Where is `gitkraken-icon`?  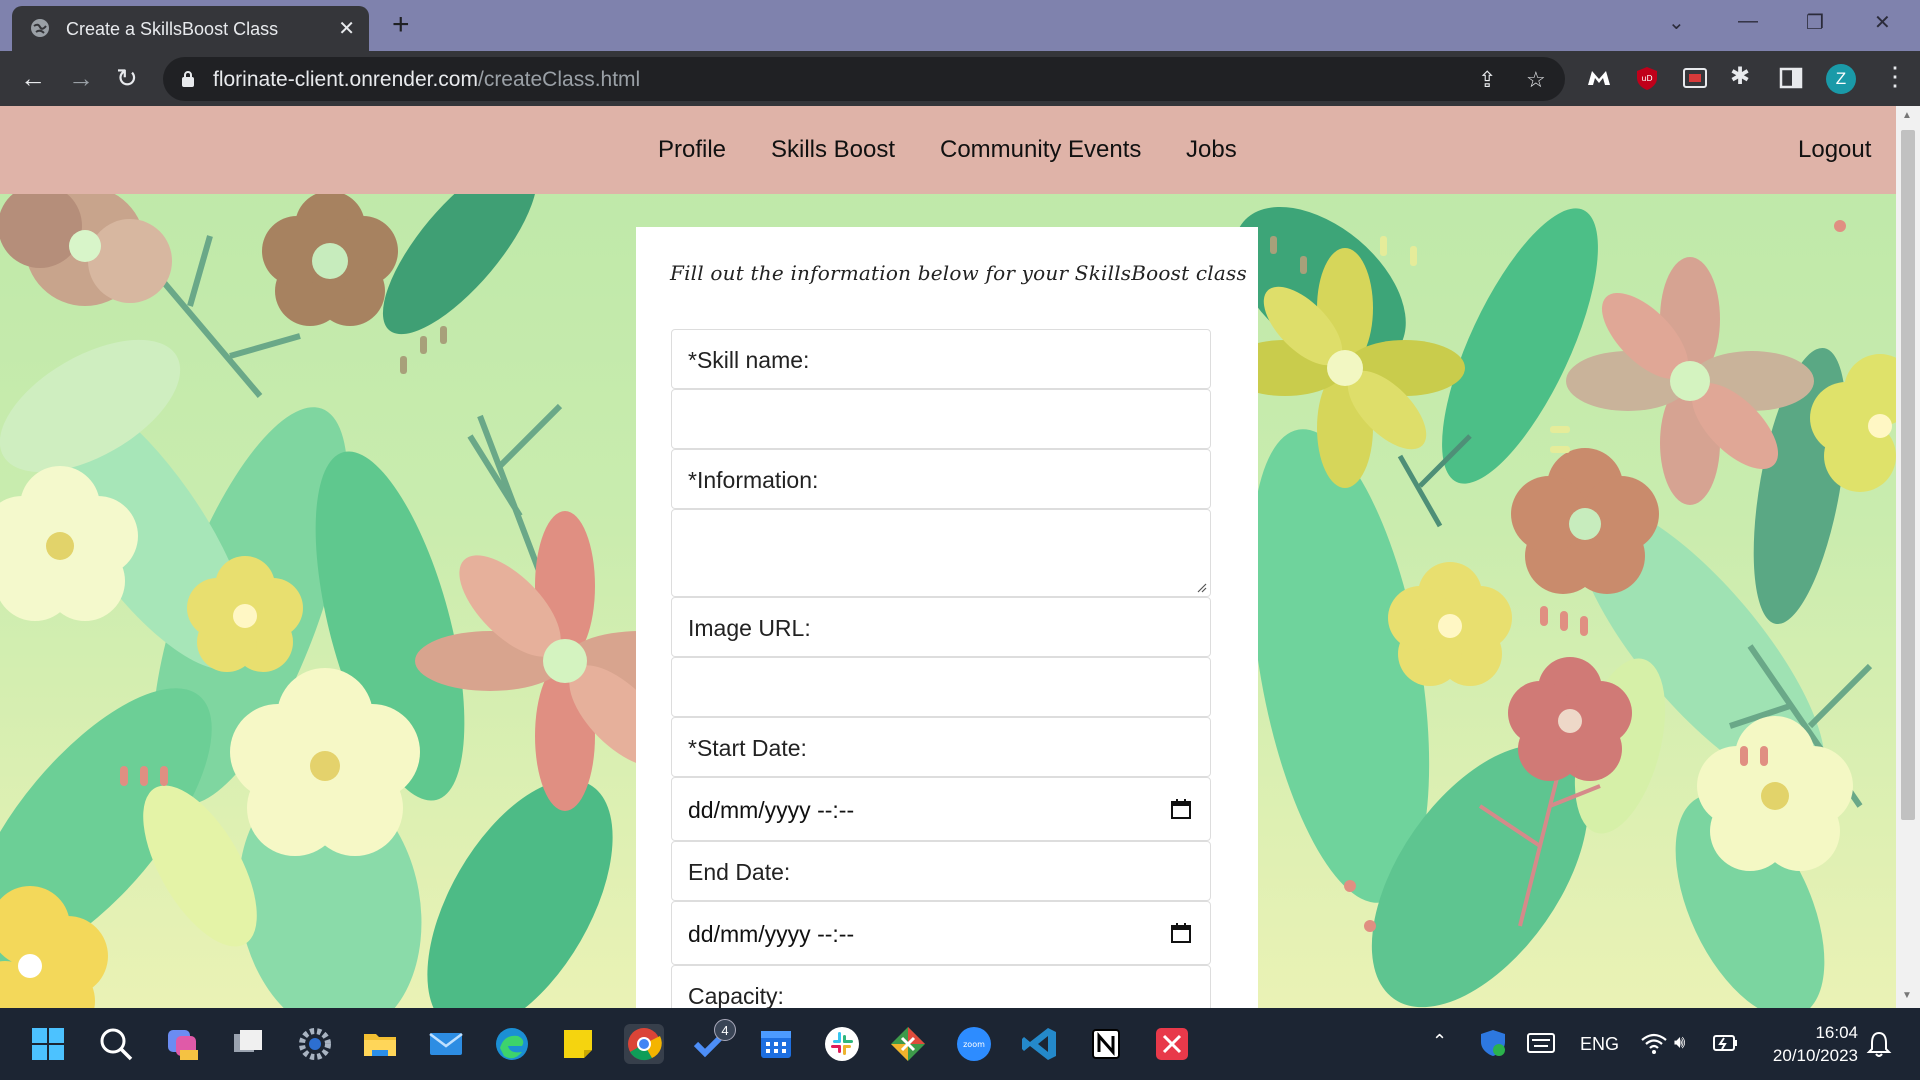 gitkraken-icon is located at coordinates (908, 1044).